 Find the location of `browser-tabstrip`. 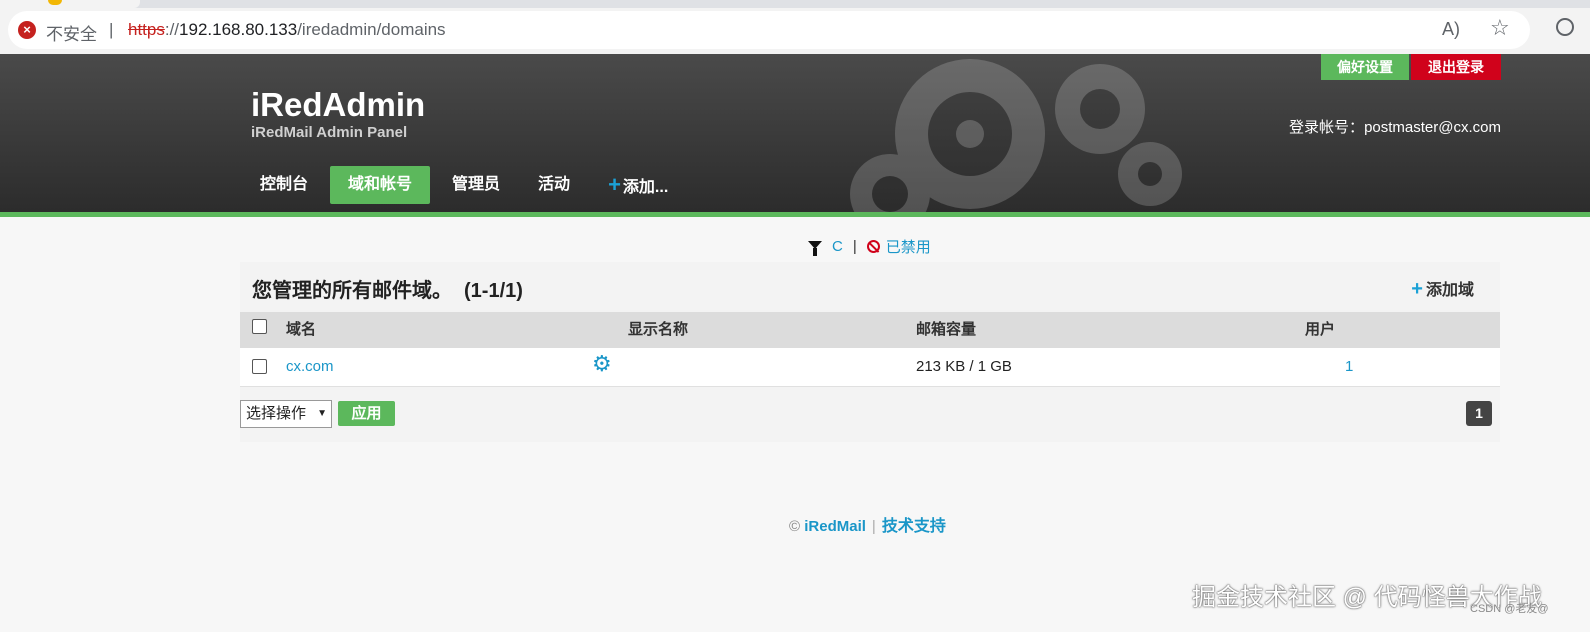

browser-tabstrip is located at coordinates (795, 4).